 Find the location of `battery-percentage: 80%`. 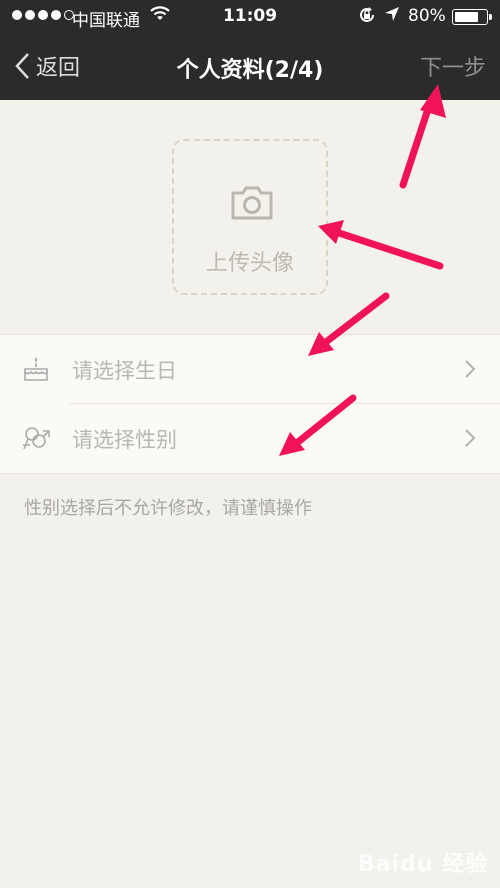

battery-percentage: 80% is located at coordinates (427, 16).